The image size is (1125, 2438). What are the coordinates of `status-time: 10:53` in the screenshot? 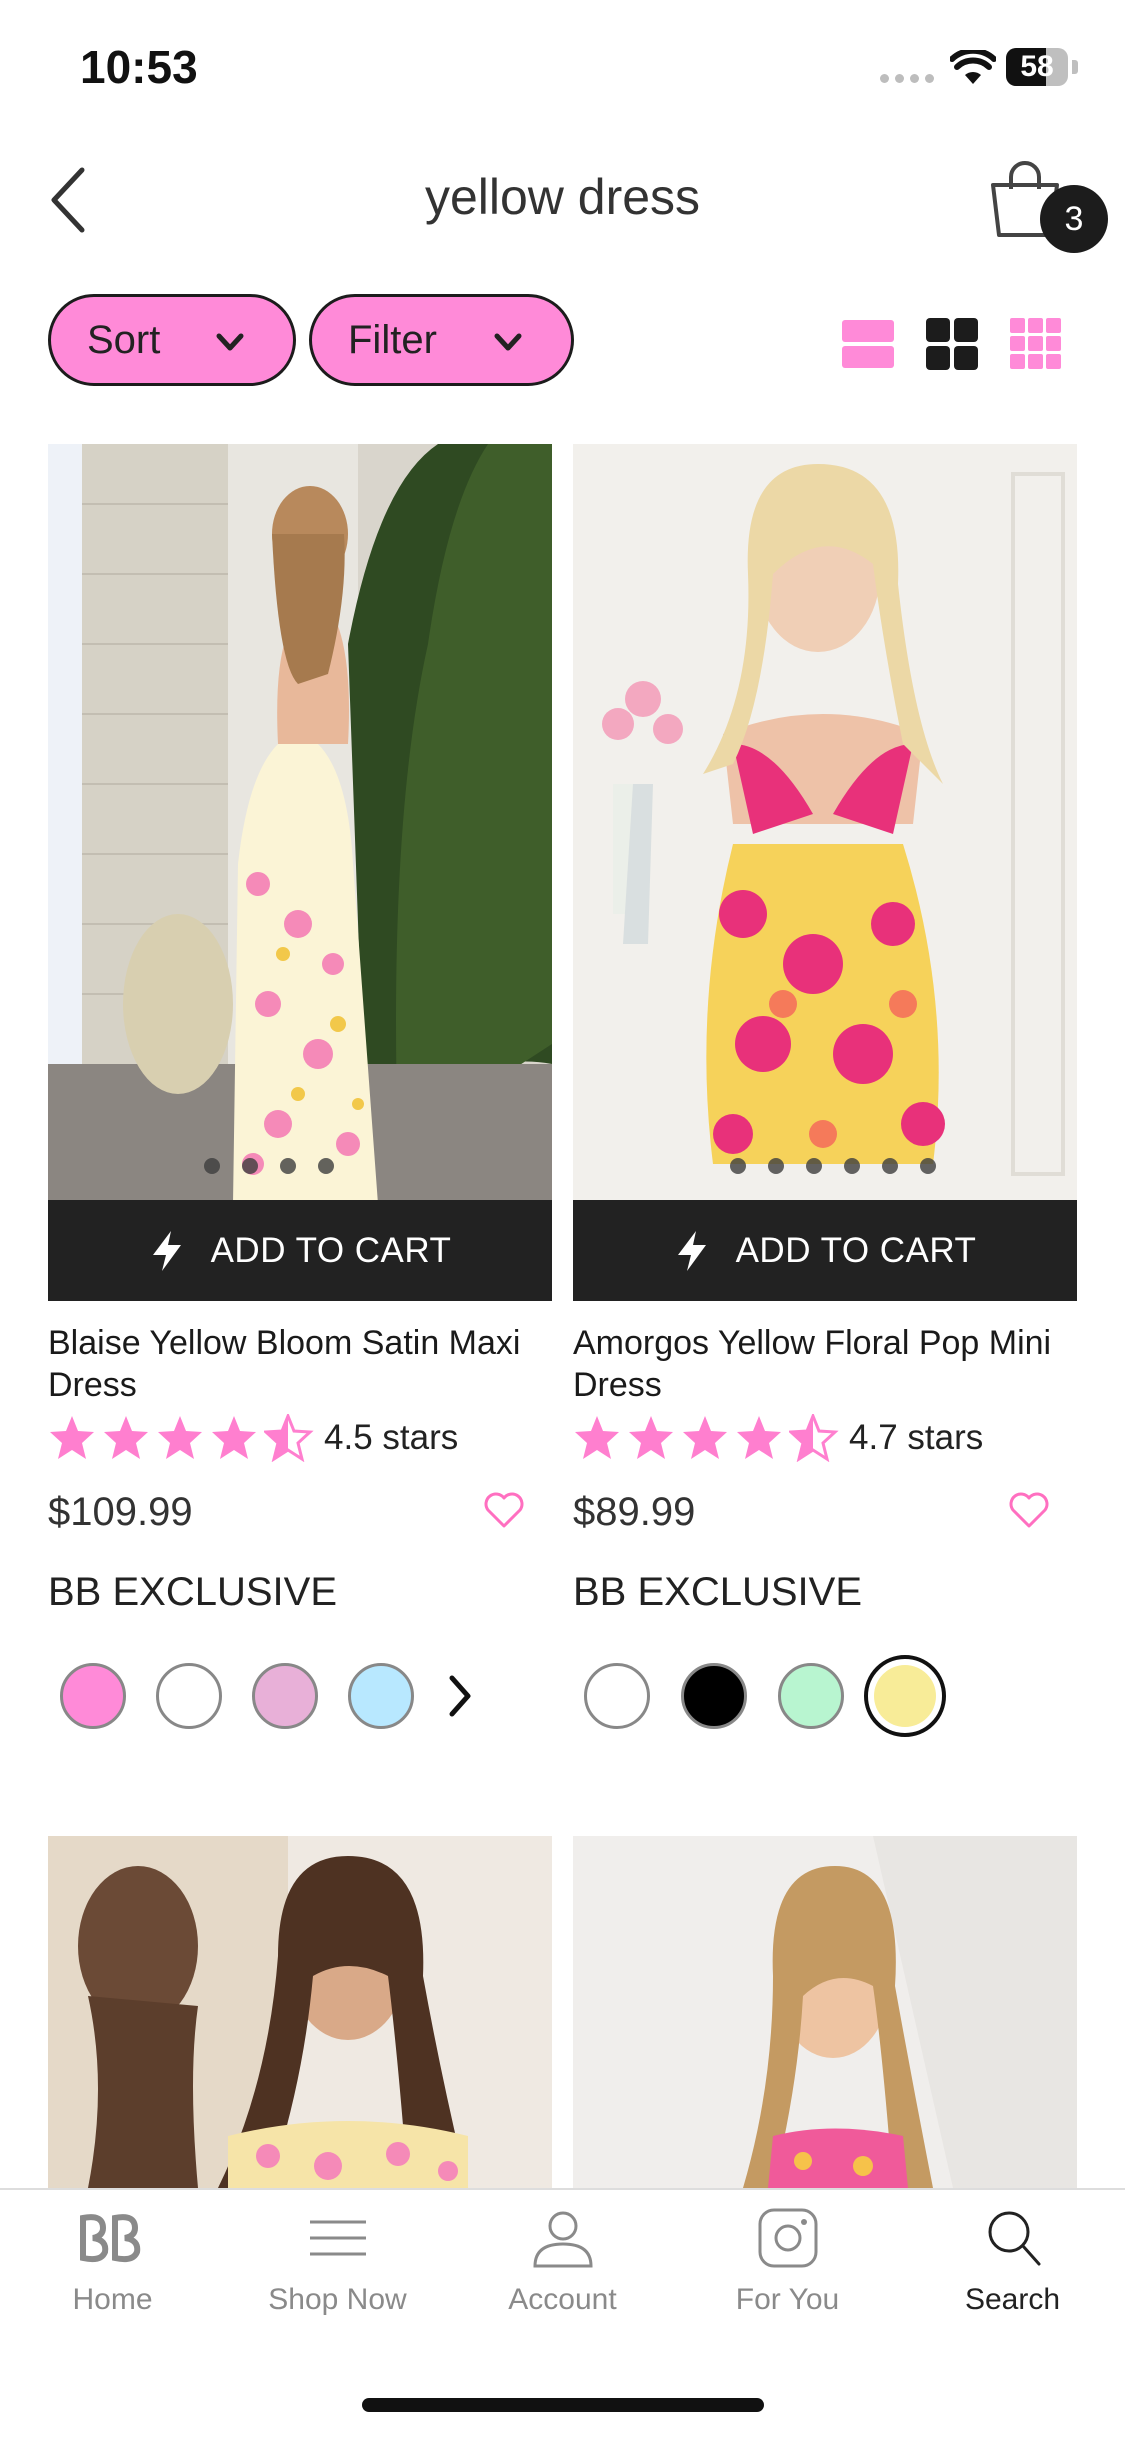 It's located at (139, 67).